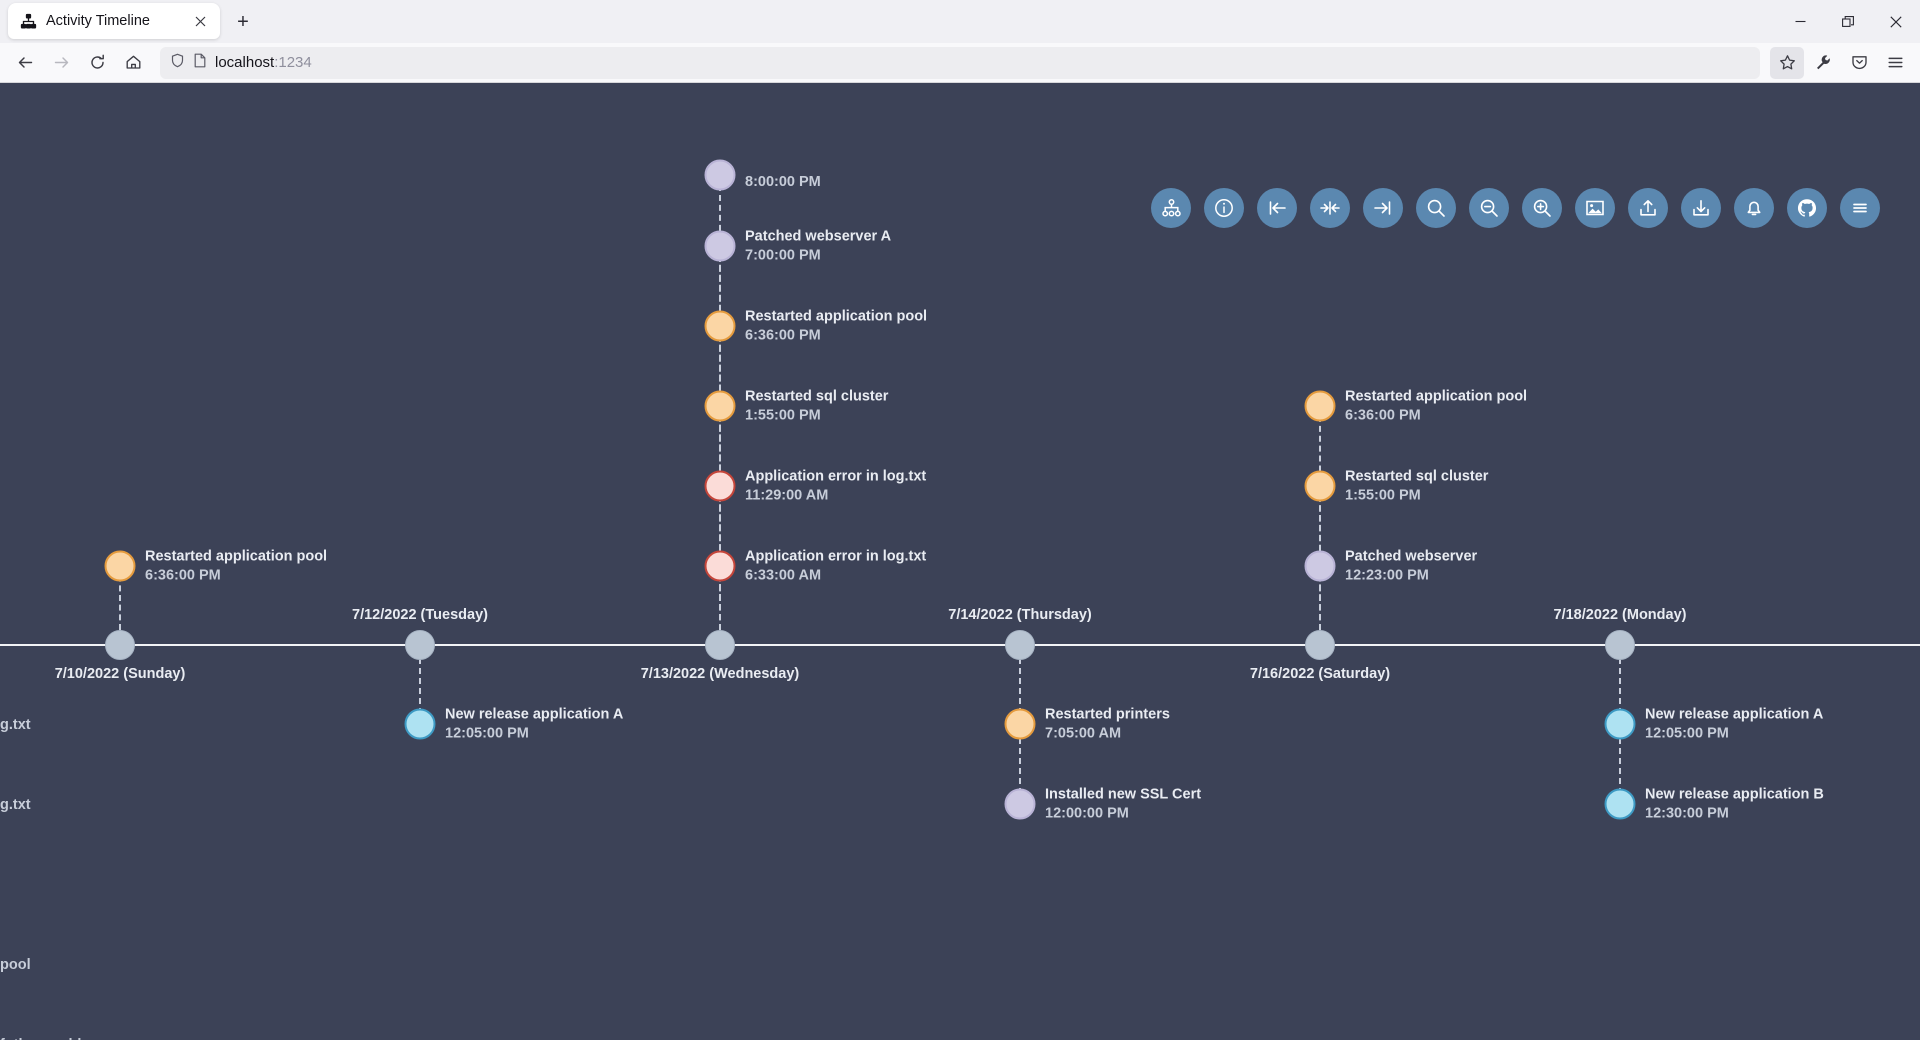  I want to click on event-time: 12:23:00 PM, so click(1387, 575).